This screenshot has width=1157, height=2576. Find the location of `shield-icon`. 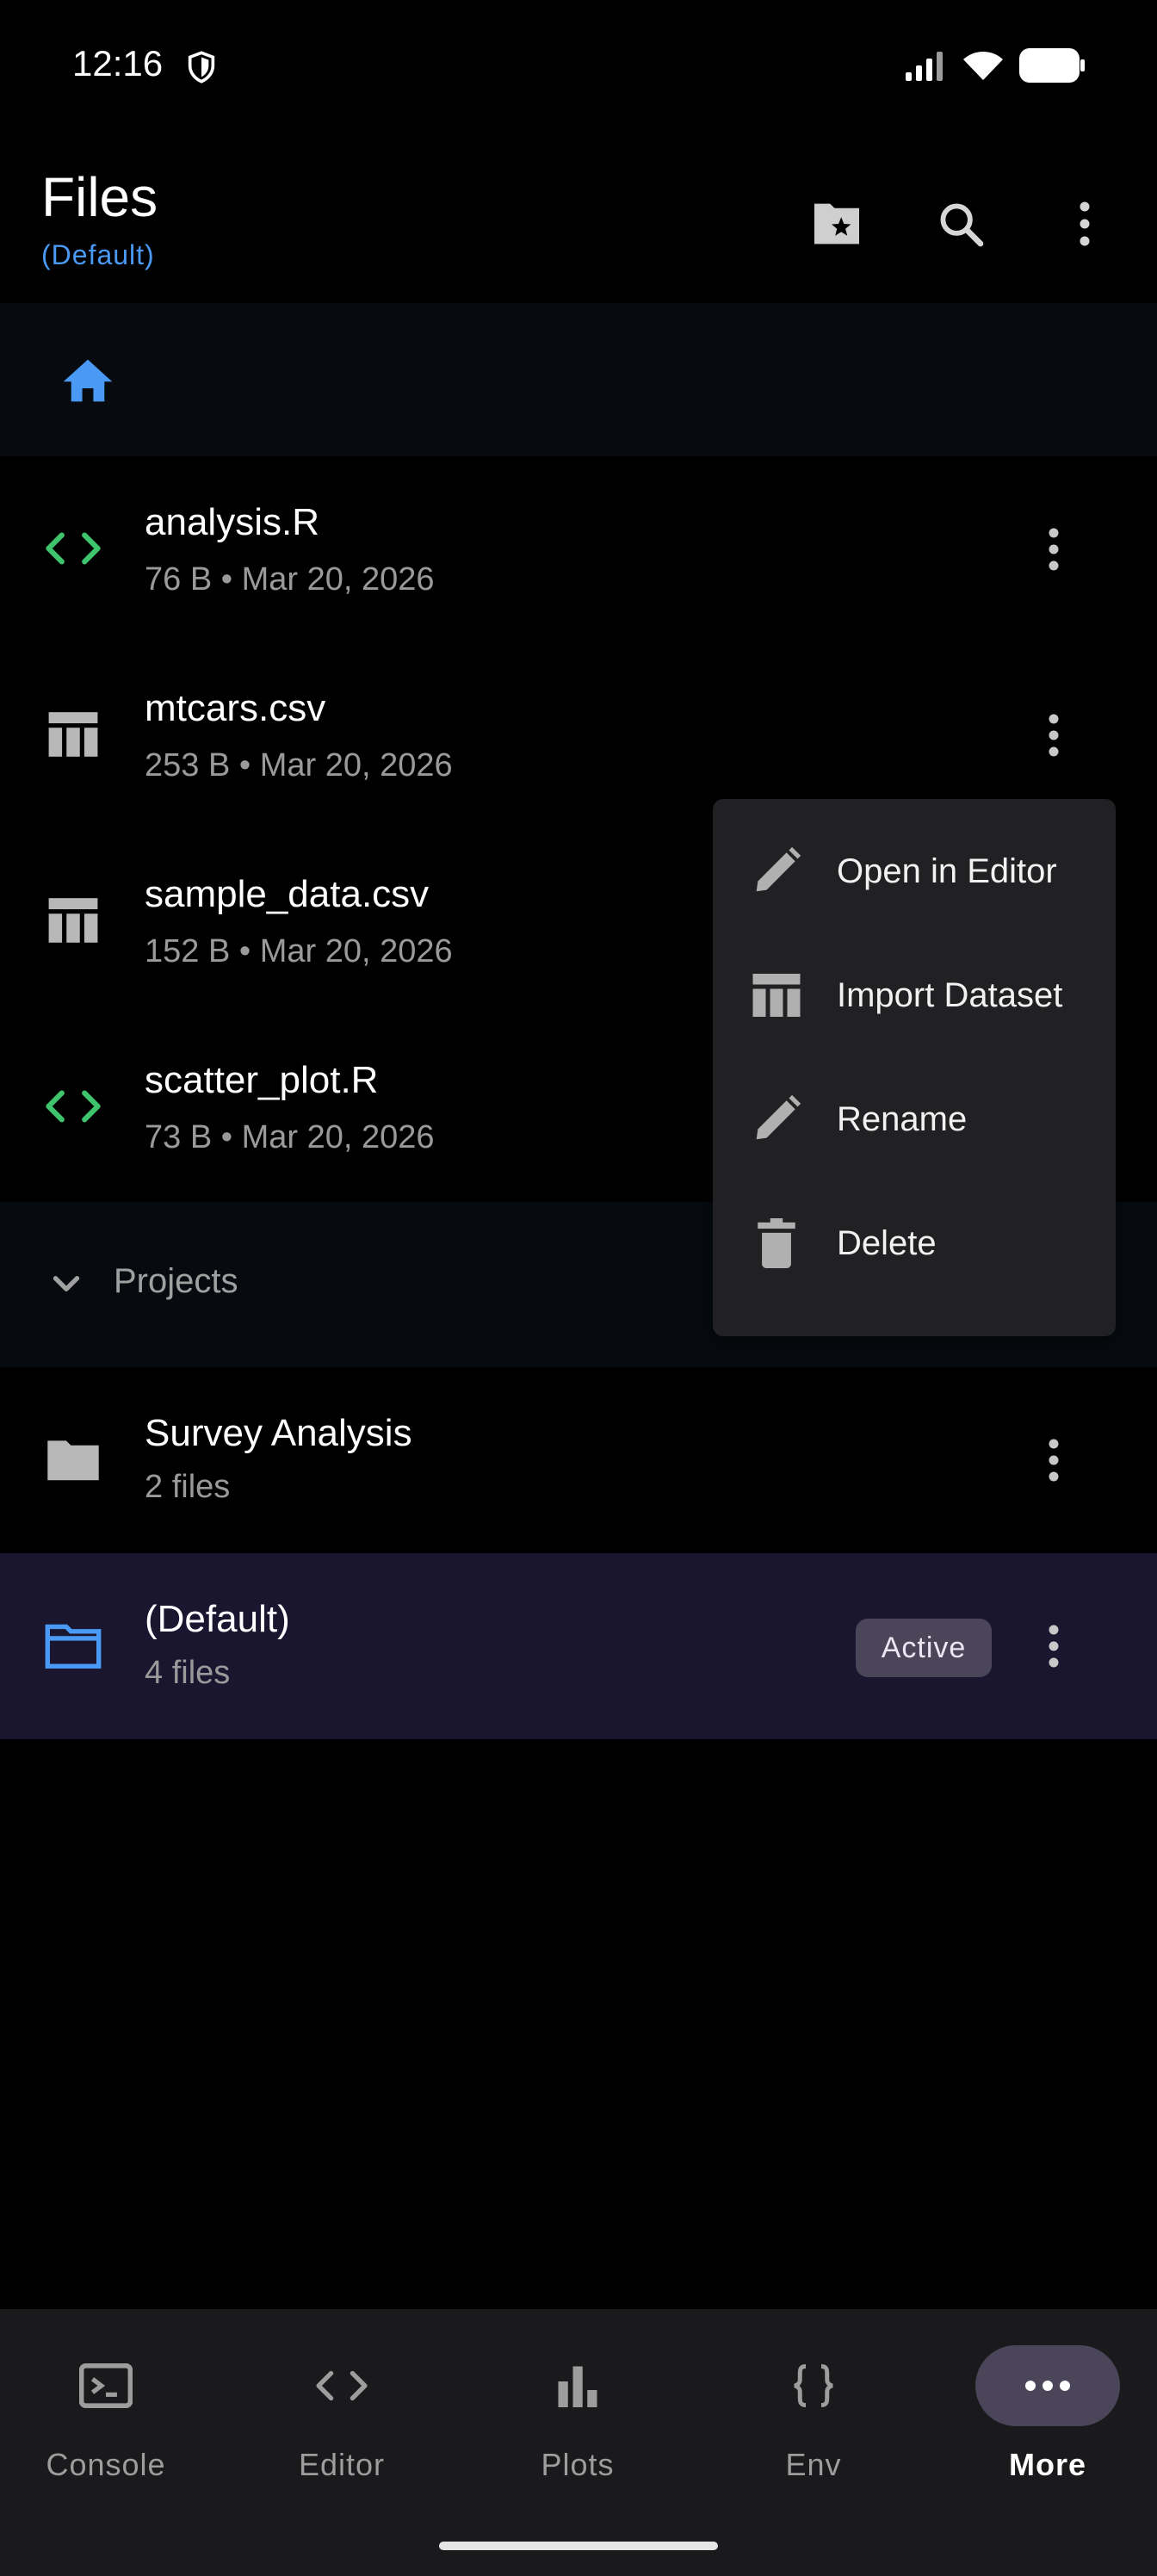

shield-icon is located at coordinates (202, 67).